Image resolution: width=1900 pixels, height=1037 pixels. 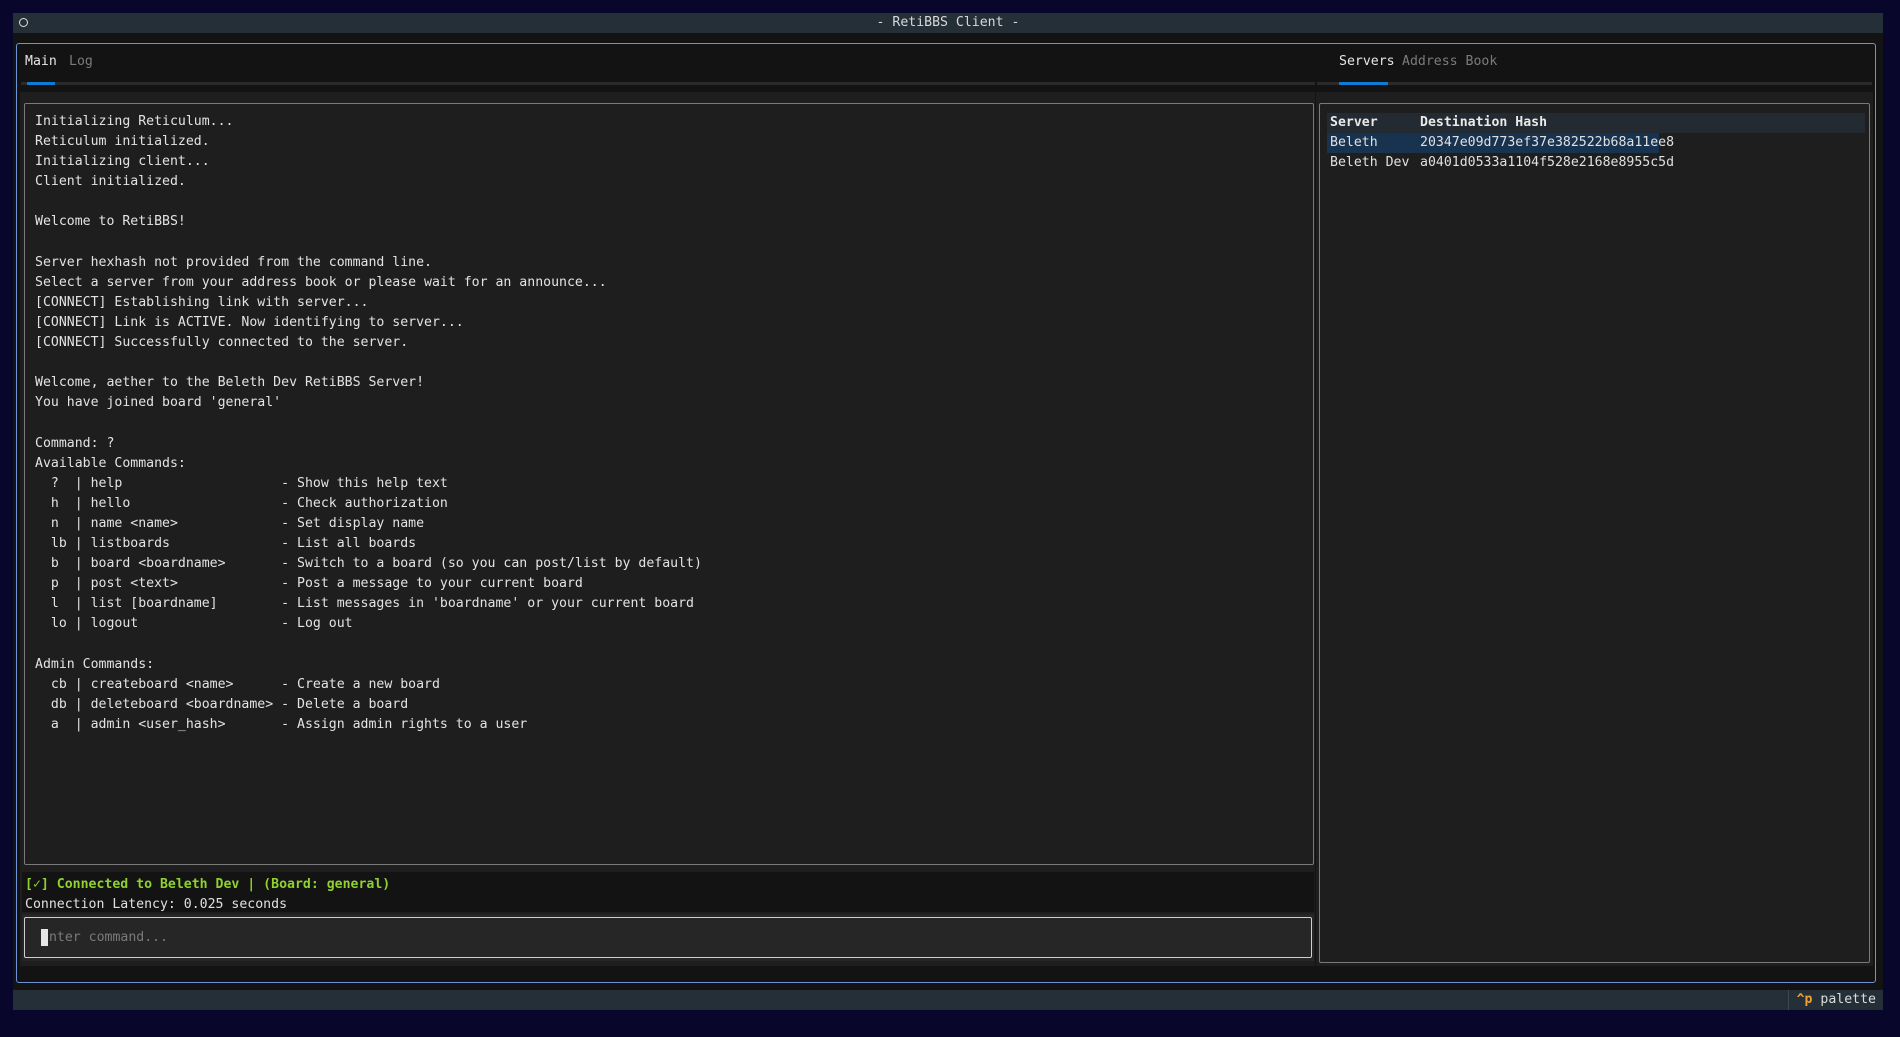 What do you see at coordinates (110, 463) in the screenshot?
I see `log-line: Available Commands:` at bounding box center [110, 463].